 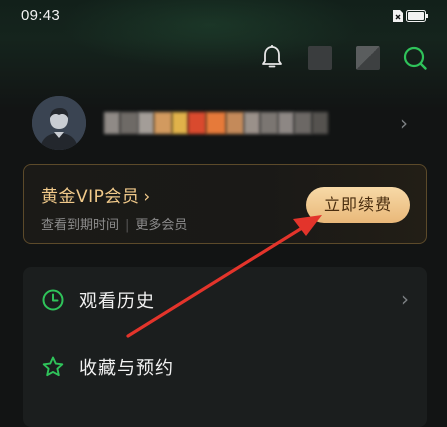 I want to click on status-bar: 09:43, so click(x=223, y=17).